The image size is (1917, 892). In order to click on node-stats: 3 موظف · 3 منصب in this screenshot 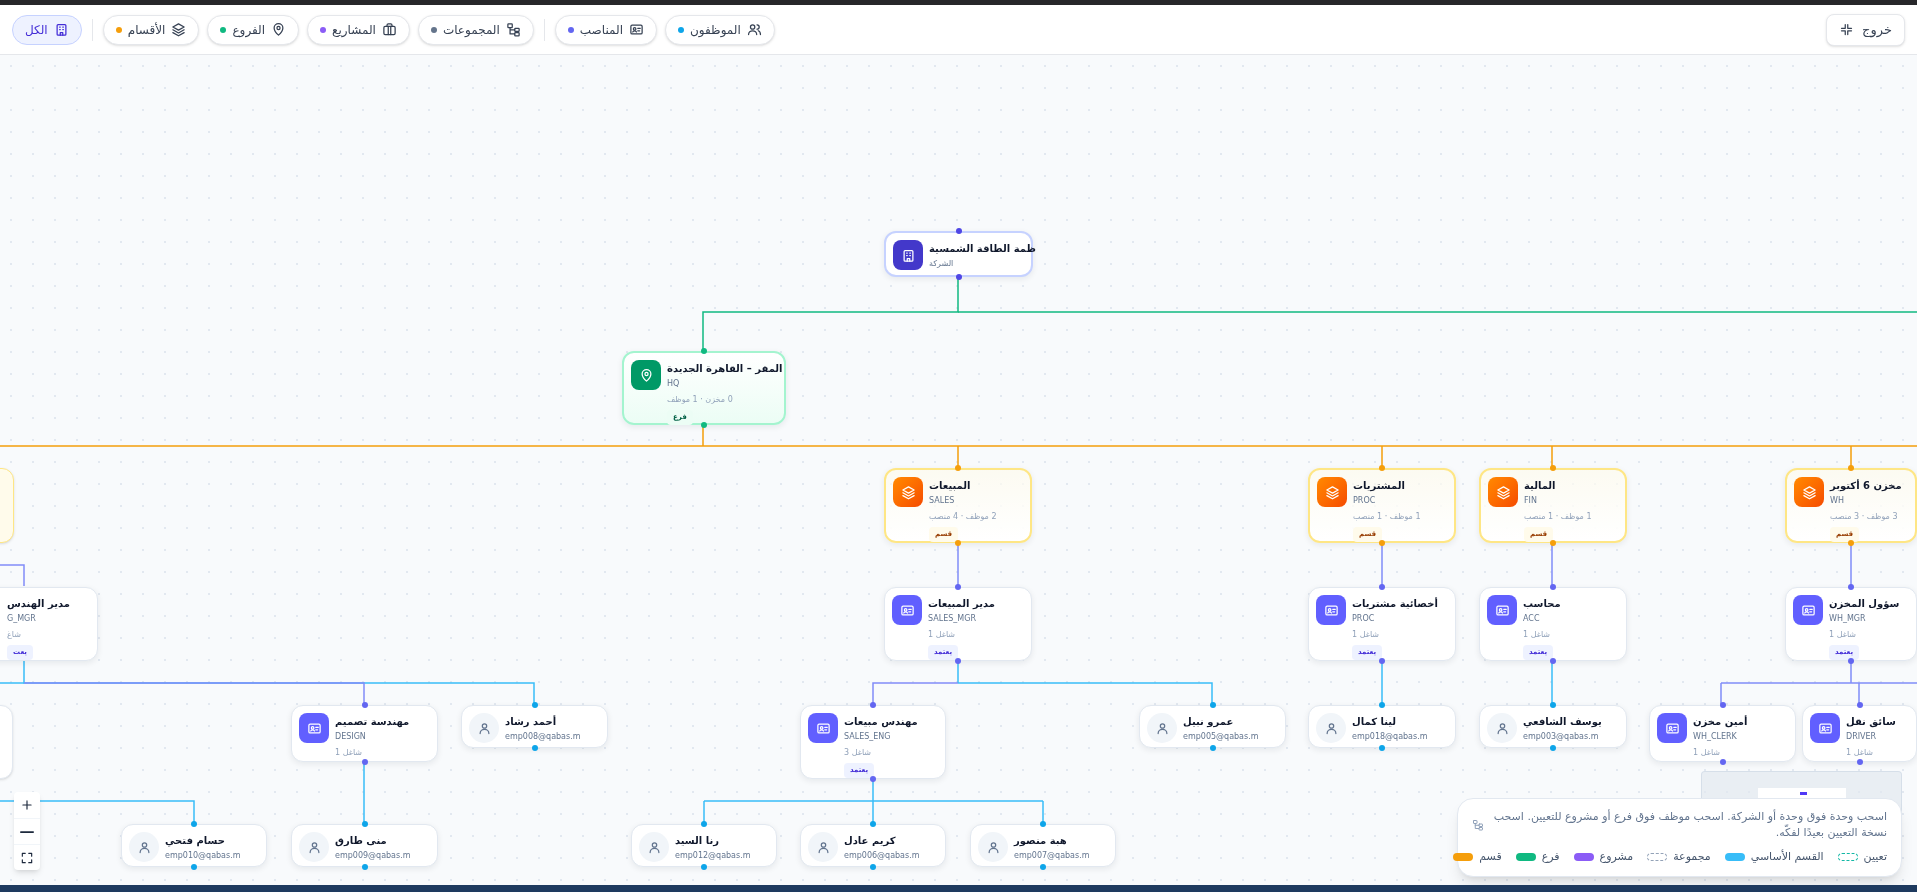, I will do `click(1864, 517)`.